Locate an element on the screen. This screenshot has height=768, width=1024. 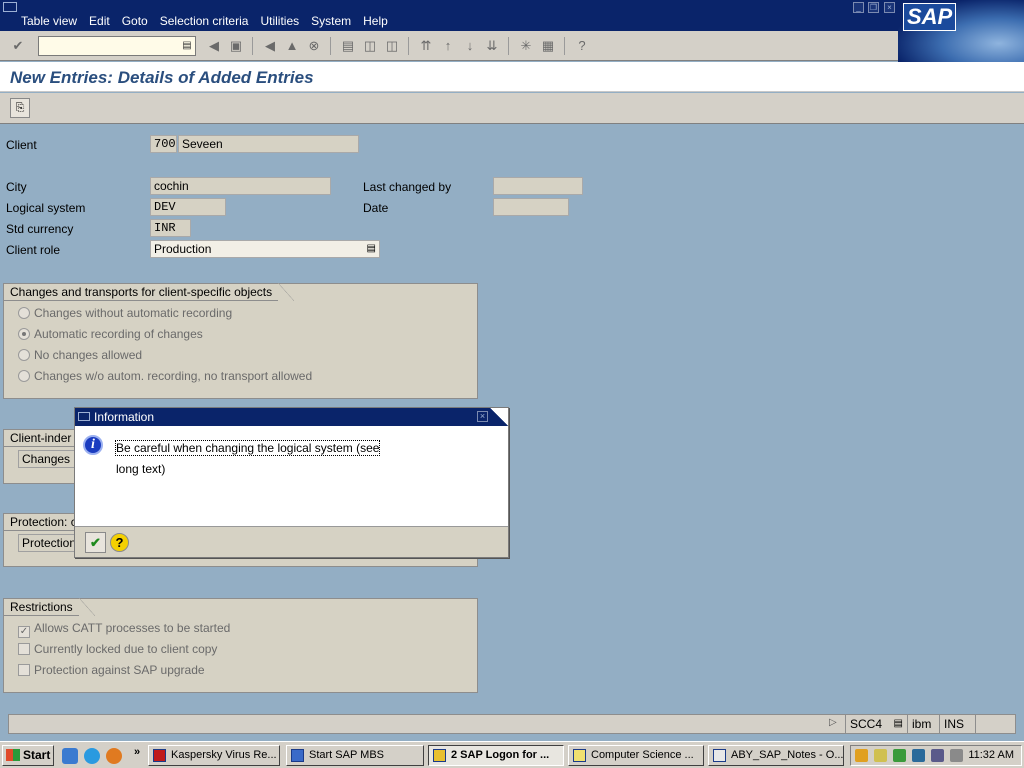
status-transaction: SCC4 ▤ is located at coordinates (876, 724).